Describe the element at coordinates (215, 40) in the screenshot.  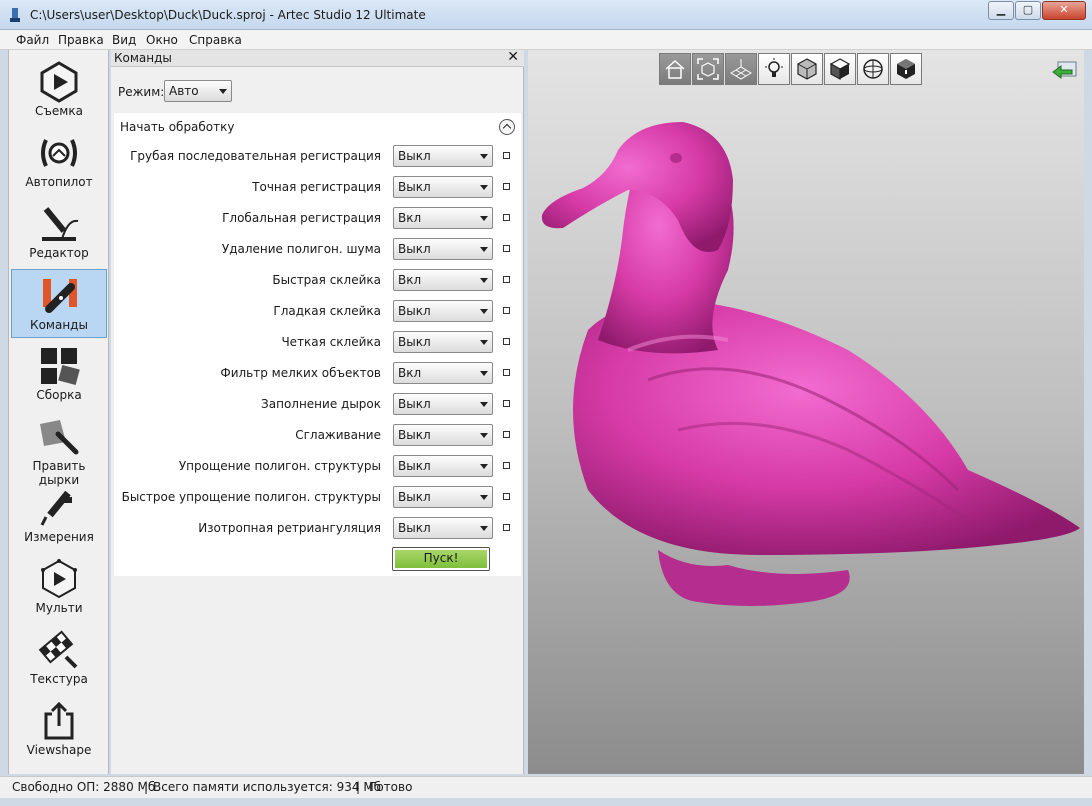
I see `menu-help: Справка` at that location.